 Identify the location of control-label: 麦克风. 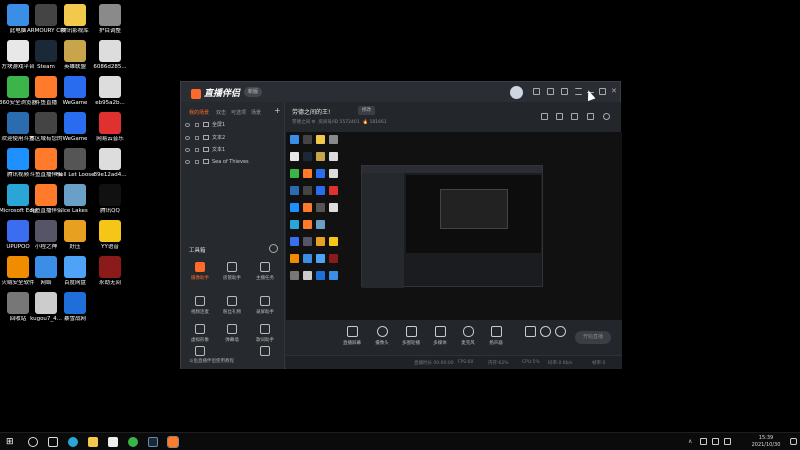
(468, 343).